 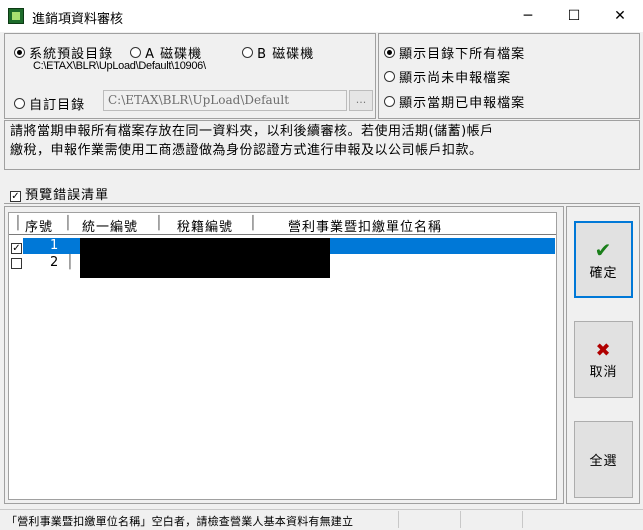 I want to click on close-button: ✕, so click(x=620, y=16).